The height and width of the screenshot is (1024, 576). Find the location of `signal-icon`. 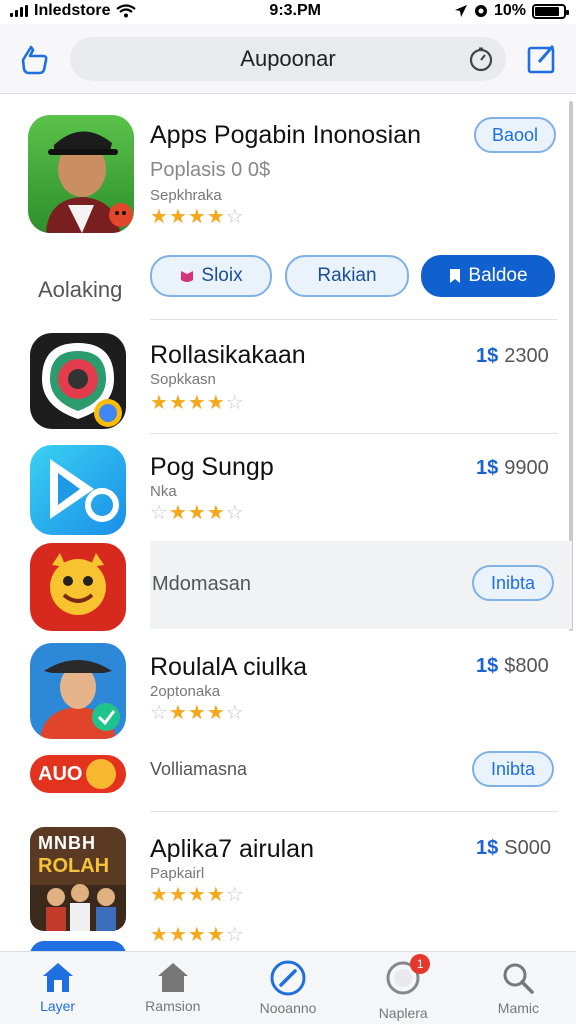

signal-icon is located at coordinates (19, 11).